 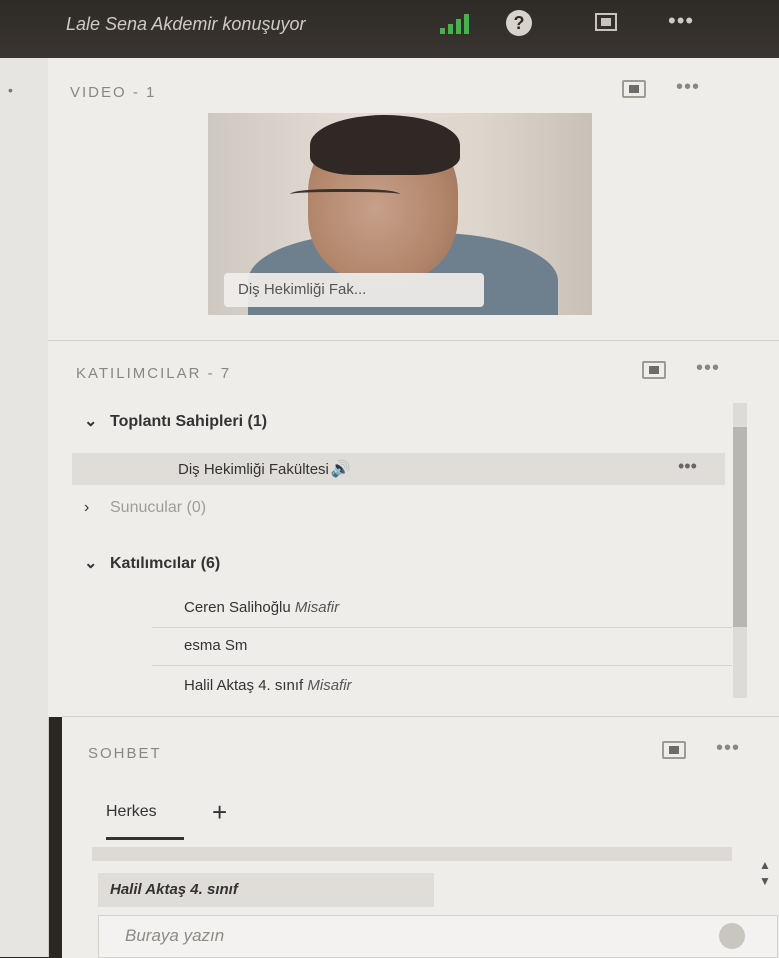 I want to click on chevron-right-icon: ›, so click(x=97, y=508).